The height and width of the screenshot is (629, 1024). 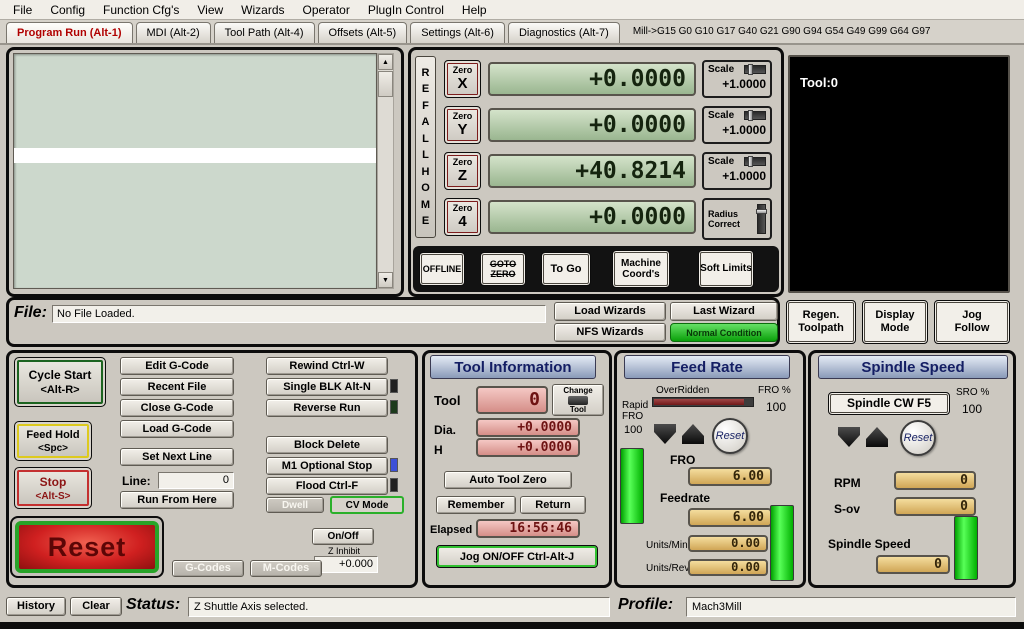 I want to click on return-button: Return, so click(x=553, y=505).